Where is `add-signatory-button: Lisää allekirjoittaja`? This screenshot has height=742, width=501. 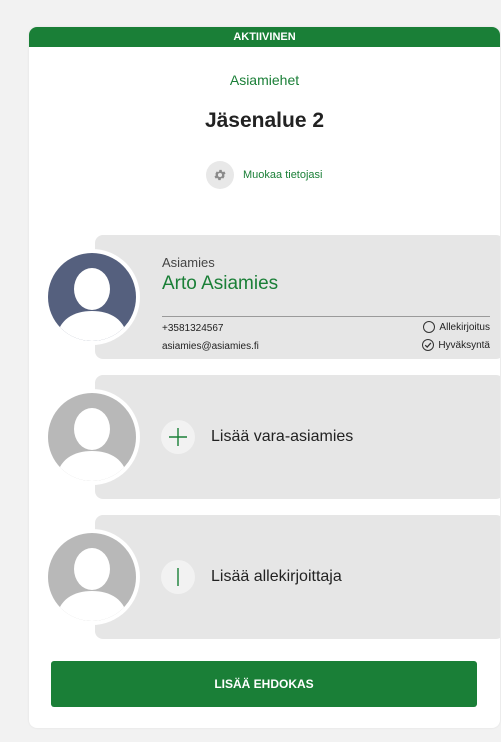 add-signatory-button: Lisää allekirjoittaja is located at coordinates (251, 577).